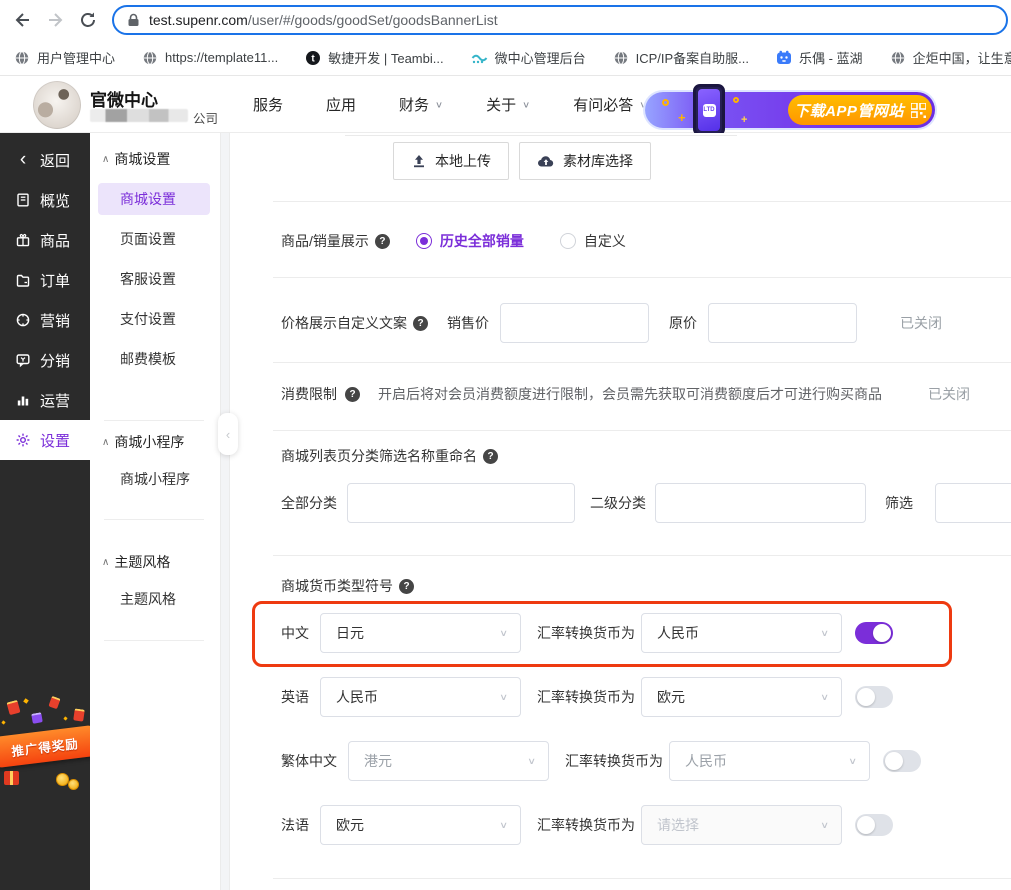 The image size is (1011, 890). What do you see at coordinates (482, 241) in the screenshot?
I see `radio-history-sales-label: 历史全部销量` at bounding box center [482, 241].